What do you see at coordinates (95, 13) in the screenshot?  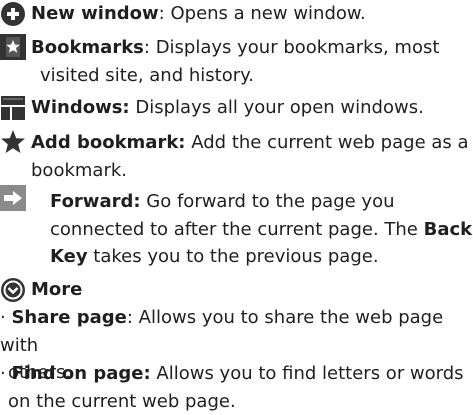 I see `new-window-title: New window` at bounding box center [95, 13].